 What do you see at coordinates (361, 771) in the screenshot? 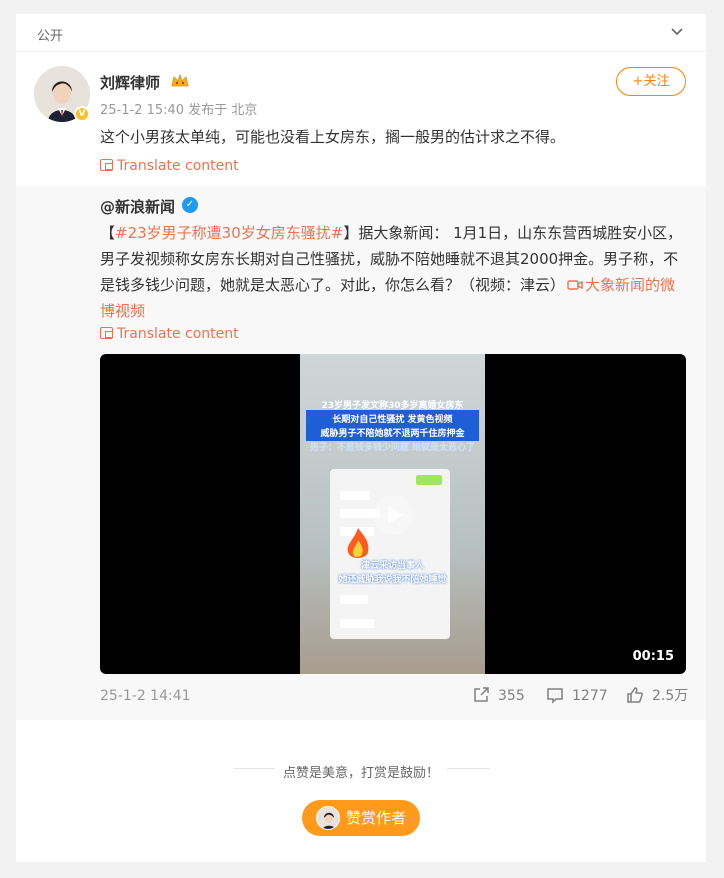
I see `reward-slogan: 点赞是美意，打赏是鼓励！` at bounding box center [361, 771].